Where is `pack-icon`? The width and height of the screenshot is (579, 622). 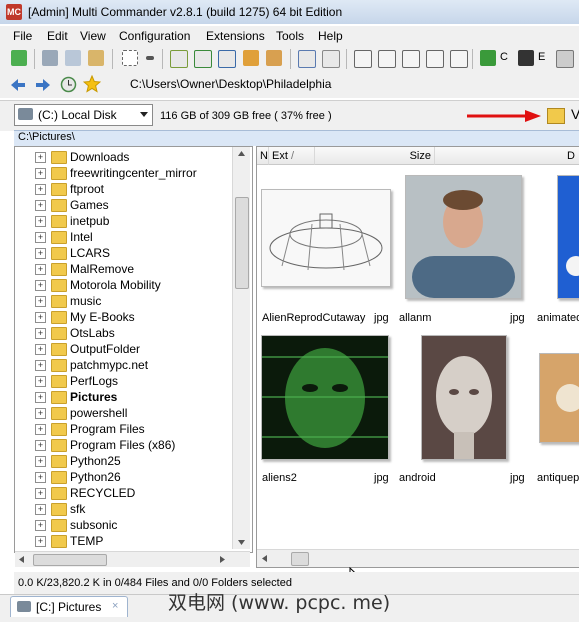
pack-icon is located at coordinates (274, 58).